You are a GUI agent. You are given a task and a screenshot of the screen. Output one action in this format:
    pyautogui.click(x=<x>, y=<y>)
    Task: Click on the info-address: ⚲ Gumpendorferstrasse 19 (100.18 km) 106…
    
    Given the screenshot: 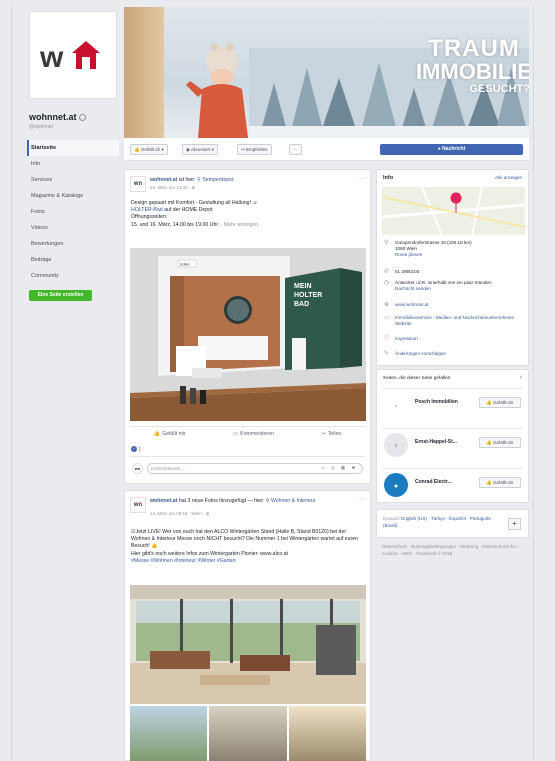 What is the action you would take?
    pyautogui.click(x=453, y=249)
    